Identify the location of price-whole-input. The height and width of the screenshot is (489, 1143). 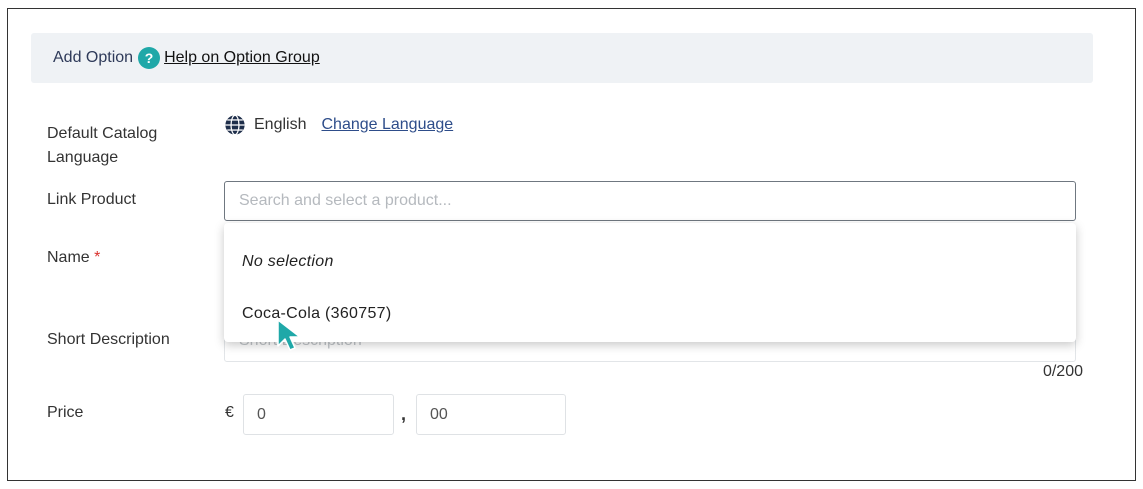
(318, 414).